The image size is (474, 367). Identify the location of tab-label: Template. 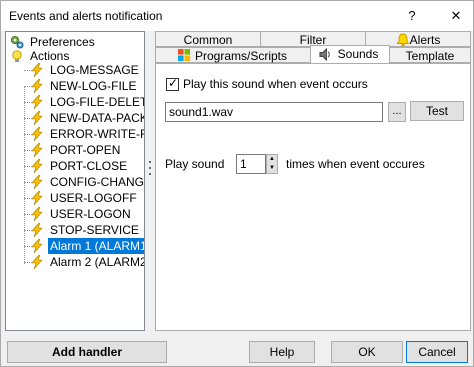
(430, 56).